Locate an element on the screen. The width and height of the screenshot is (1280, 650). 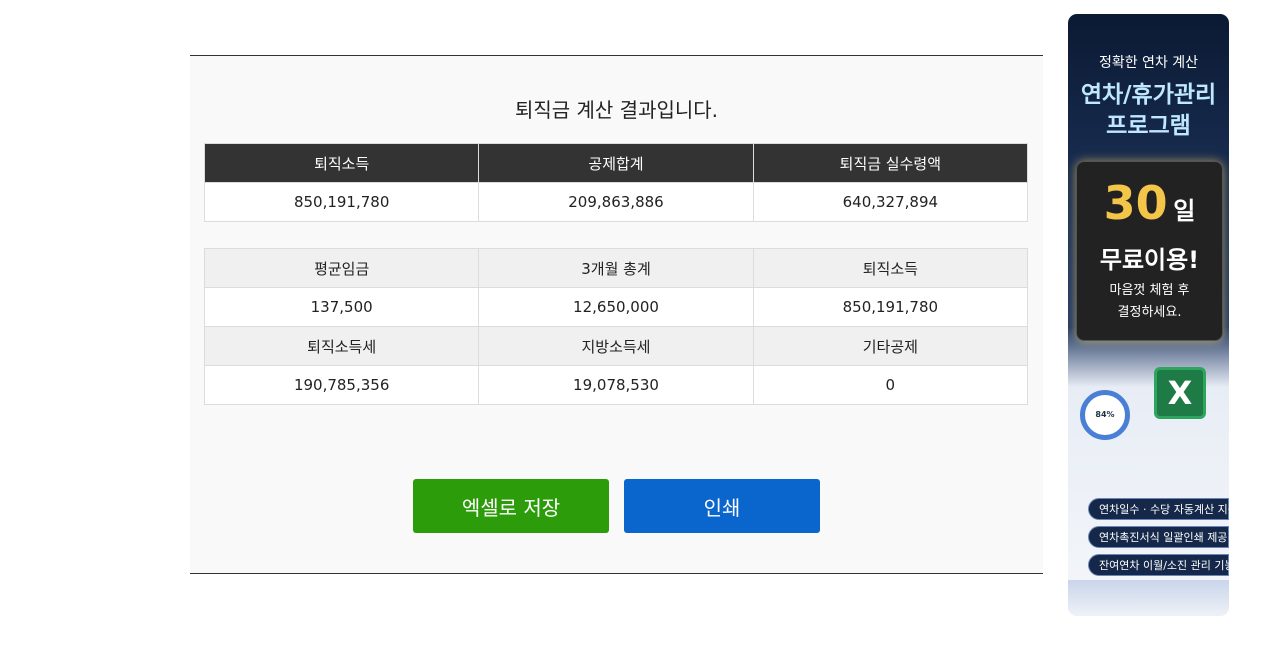
ad-days: 30 일 is located at coordinates (1149, 203).